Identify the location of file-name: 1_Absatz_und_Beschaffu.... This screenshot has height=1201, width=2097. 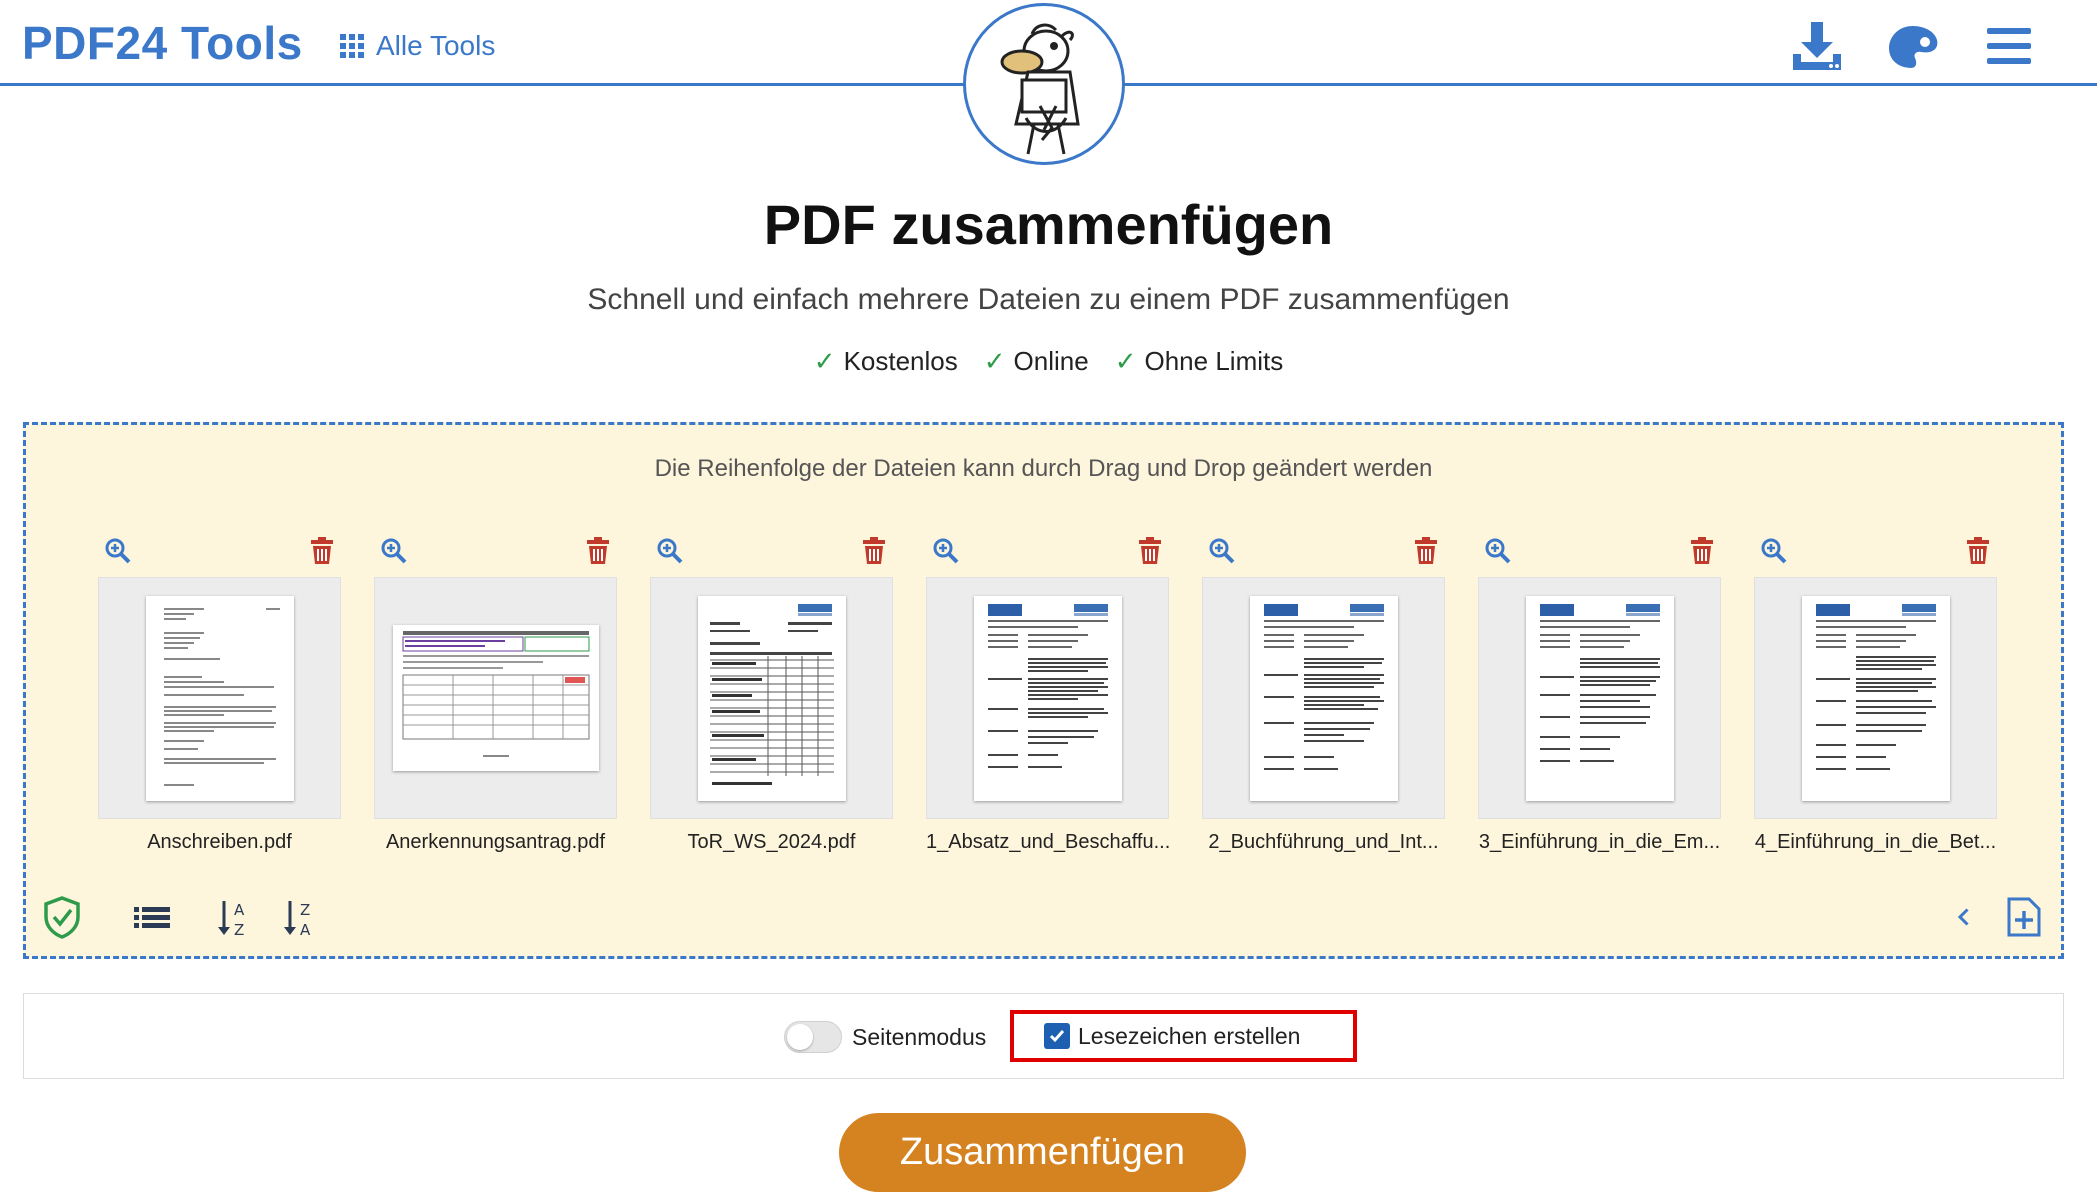
(1047, 842).